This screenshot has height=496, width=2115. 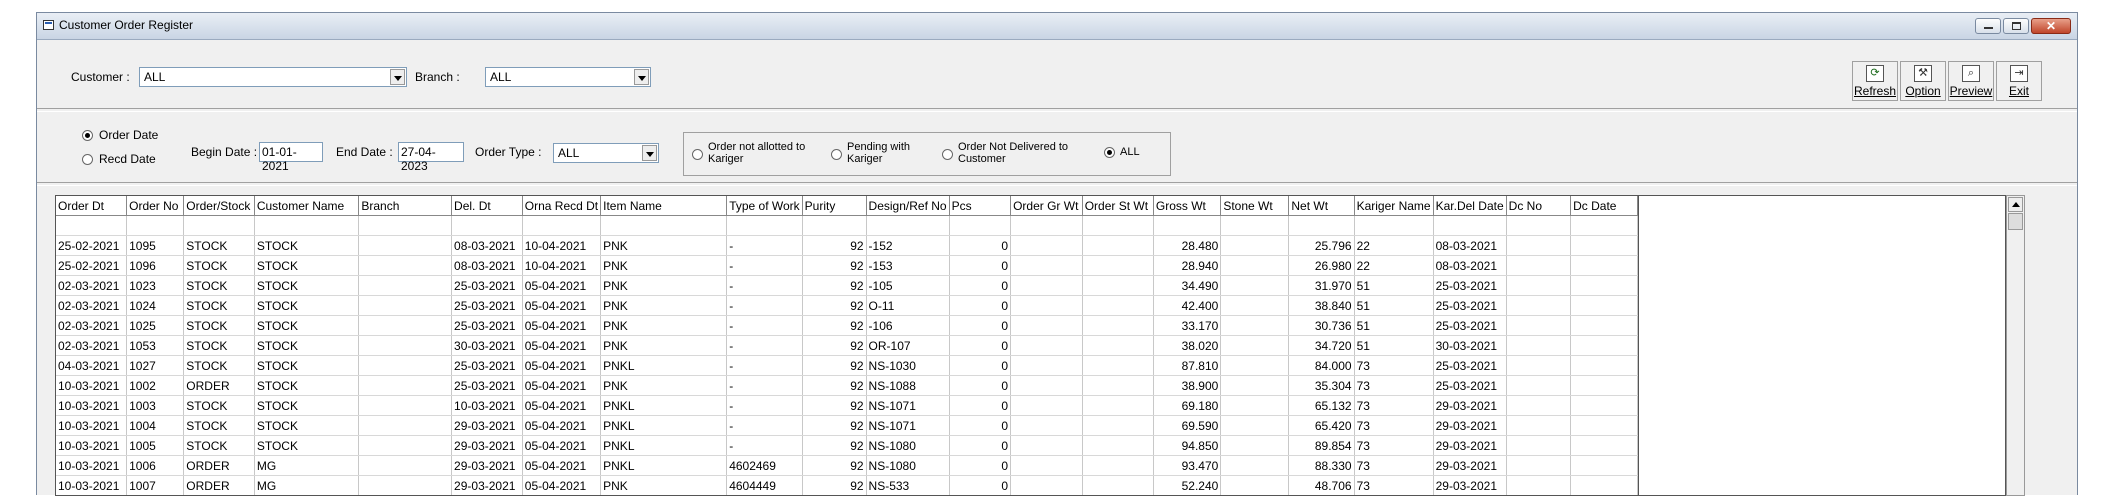 I want to click on table-row, so click(x=847, y=225).